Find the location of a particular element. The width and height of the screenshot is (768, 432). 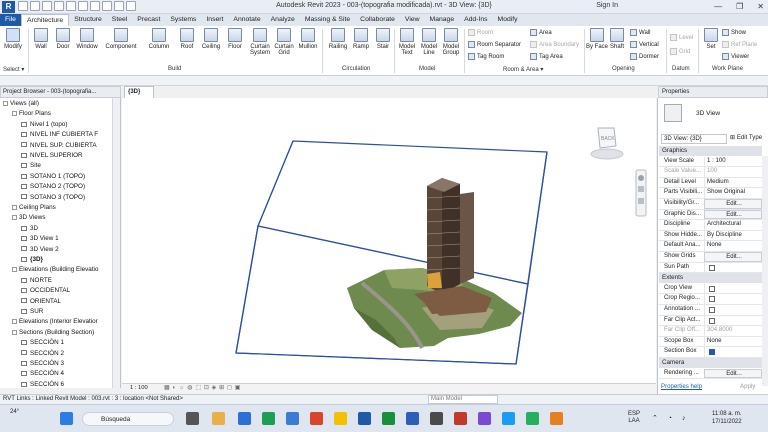

chrome-icon is located at coordinates (340, 418).